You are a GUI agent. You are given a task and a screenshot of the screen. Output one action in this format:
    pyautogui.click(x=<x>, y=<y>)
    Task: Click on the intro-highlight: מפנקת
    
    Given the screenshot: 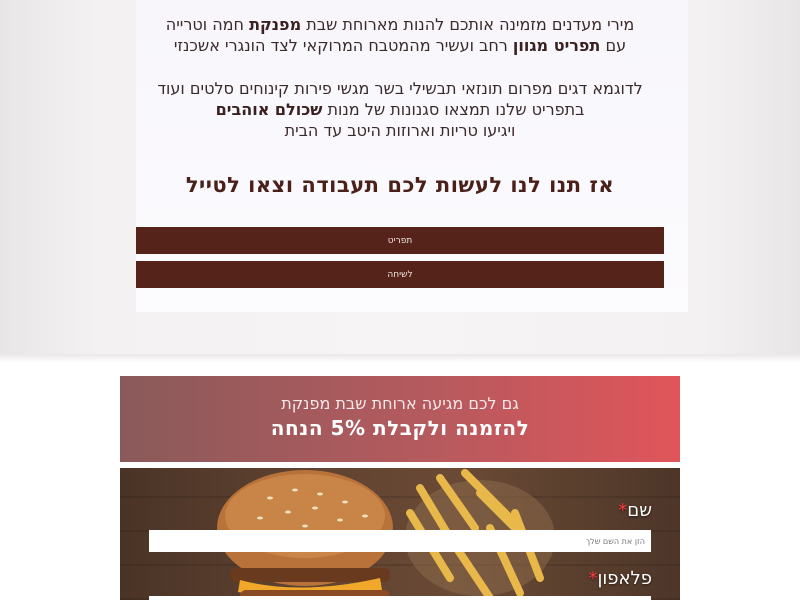 What is the action you would take?
    pyautogui.click(x=275, y=24)
    